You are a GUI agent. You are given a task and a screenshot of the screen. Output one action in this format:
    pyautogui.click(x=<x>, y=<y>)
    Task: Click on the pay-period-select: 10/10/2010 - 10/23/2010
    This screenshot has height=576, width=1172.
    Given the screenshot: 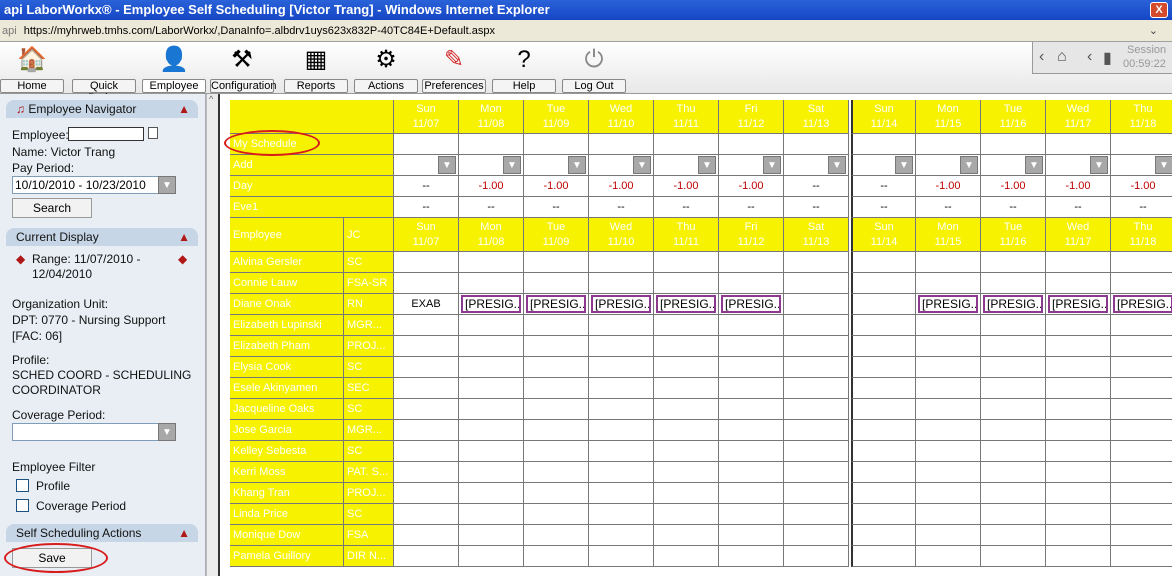 What is the action you would take?
    pyautogui.click(x=94, y=185)
    